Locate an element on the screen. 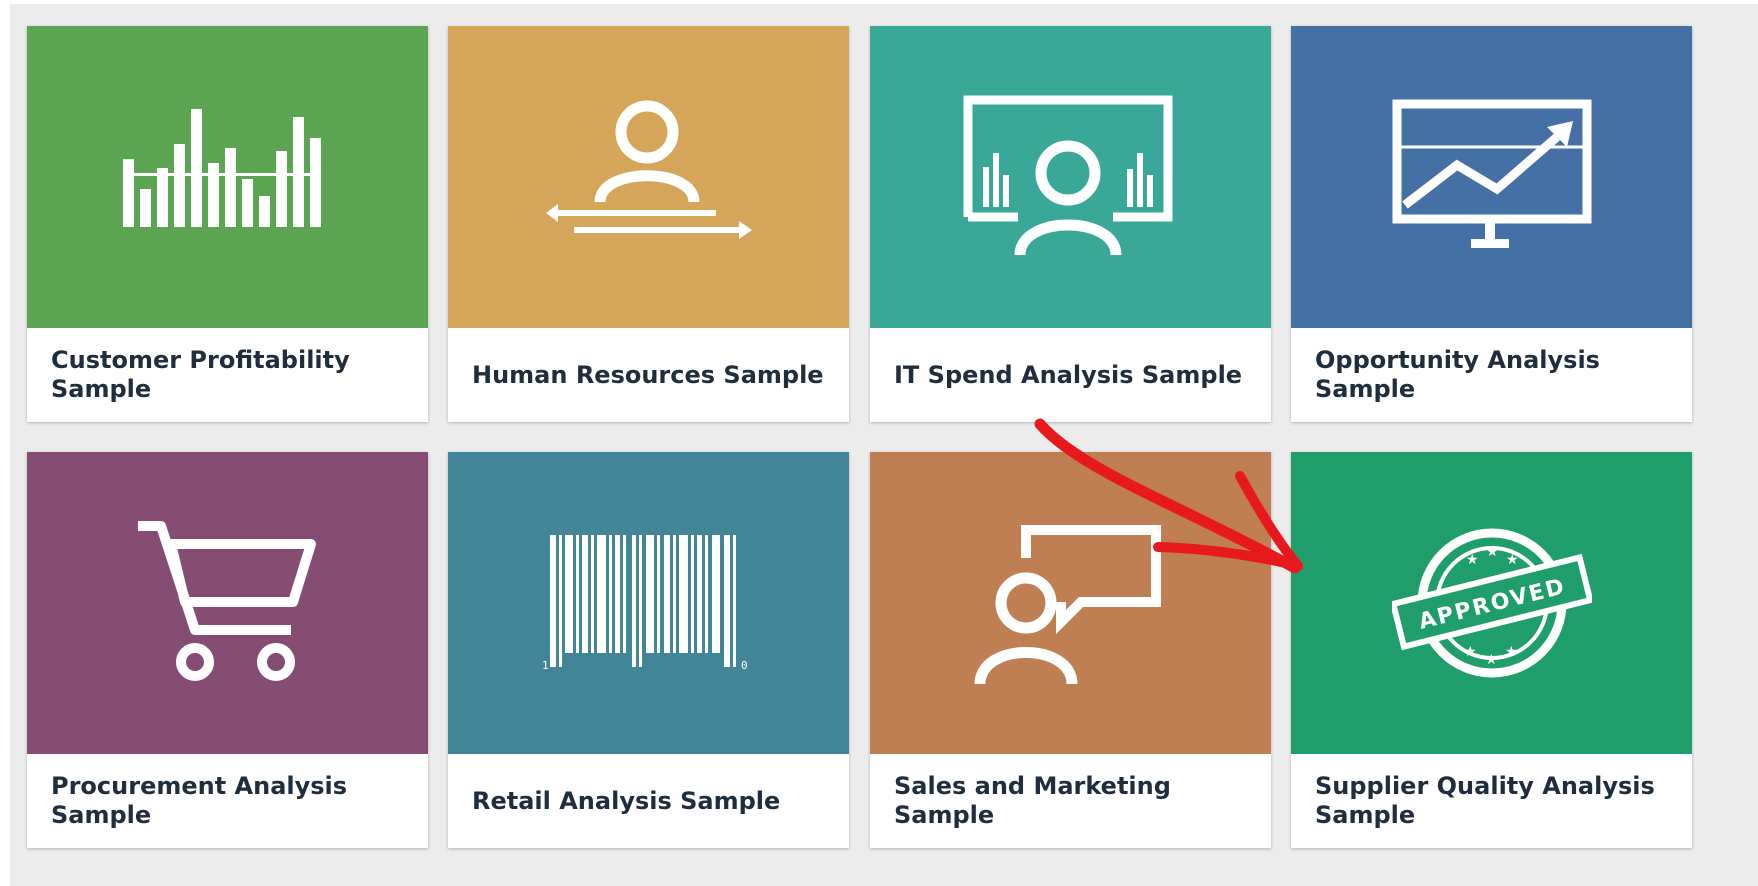  tile-caption: IT Spend Analysis Sample is located at coordinates (1070, 375).